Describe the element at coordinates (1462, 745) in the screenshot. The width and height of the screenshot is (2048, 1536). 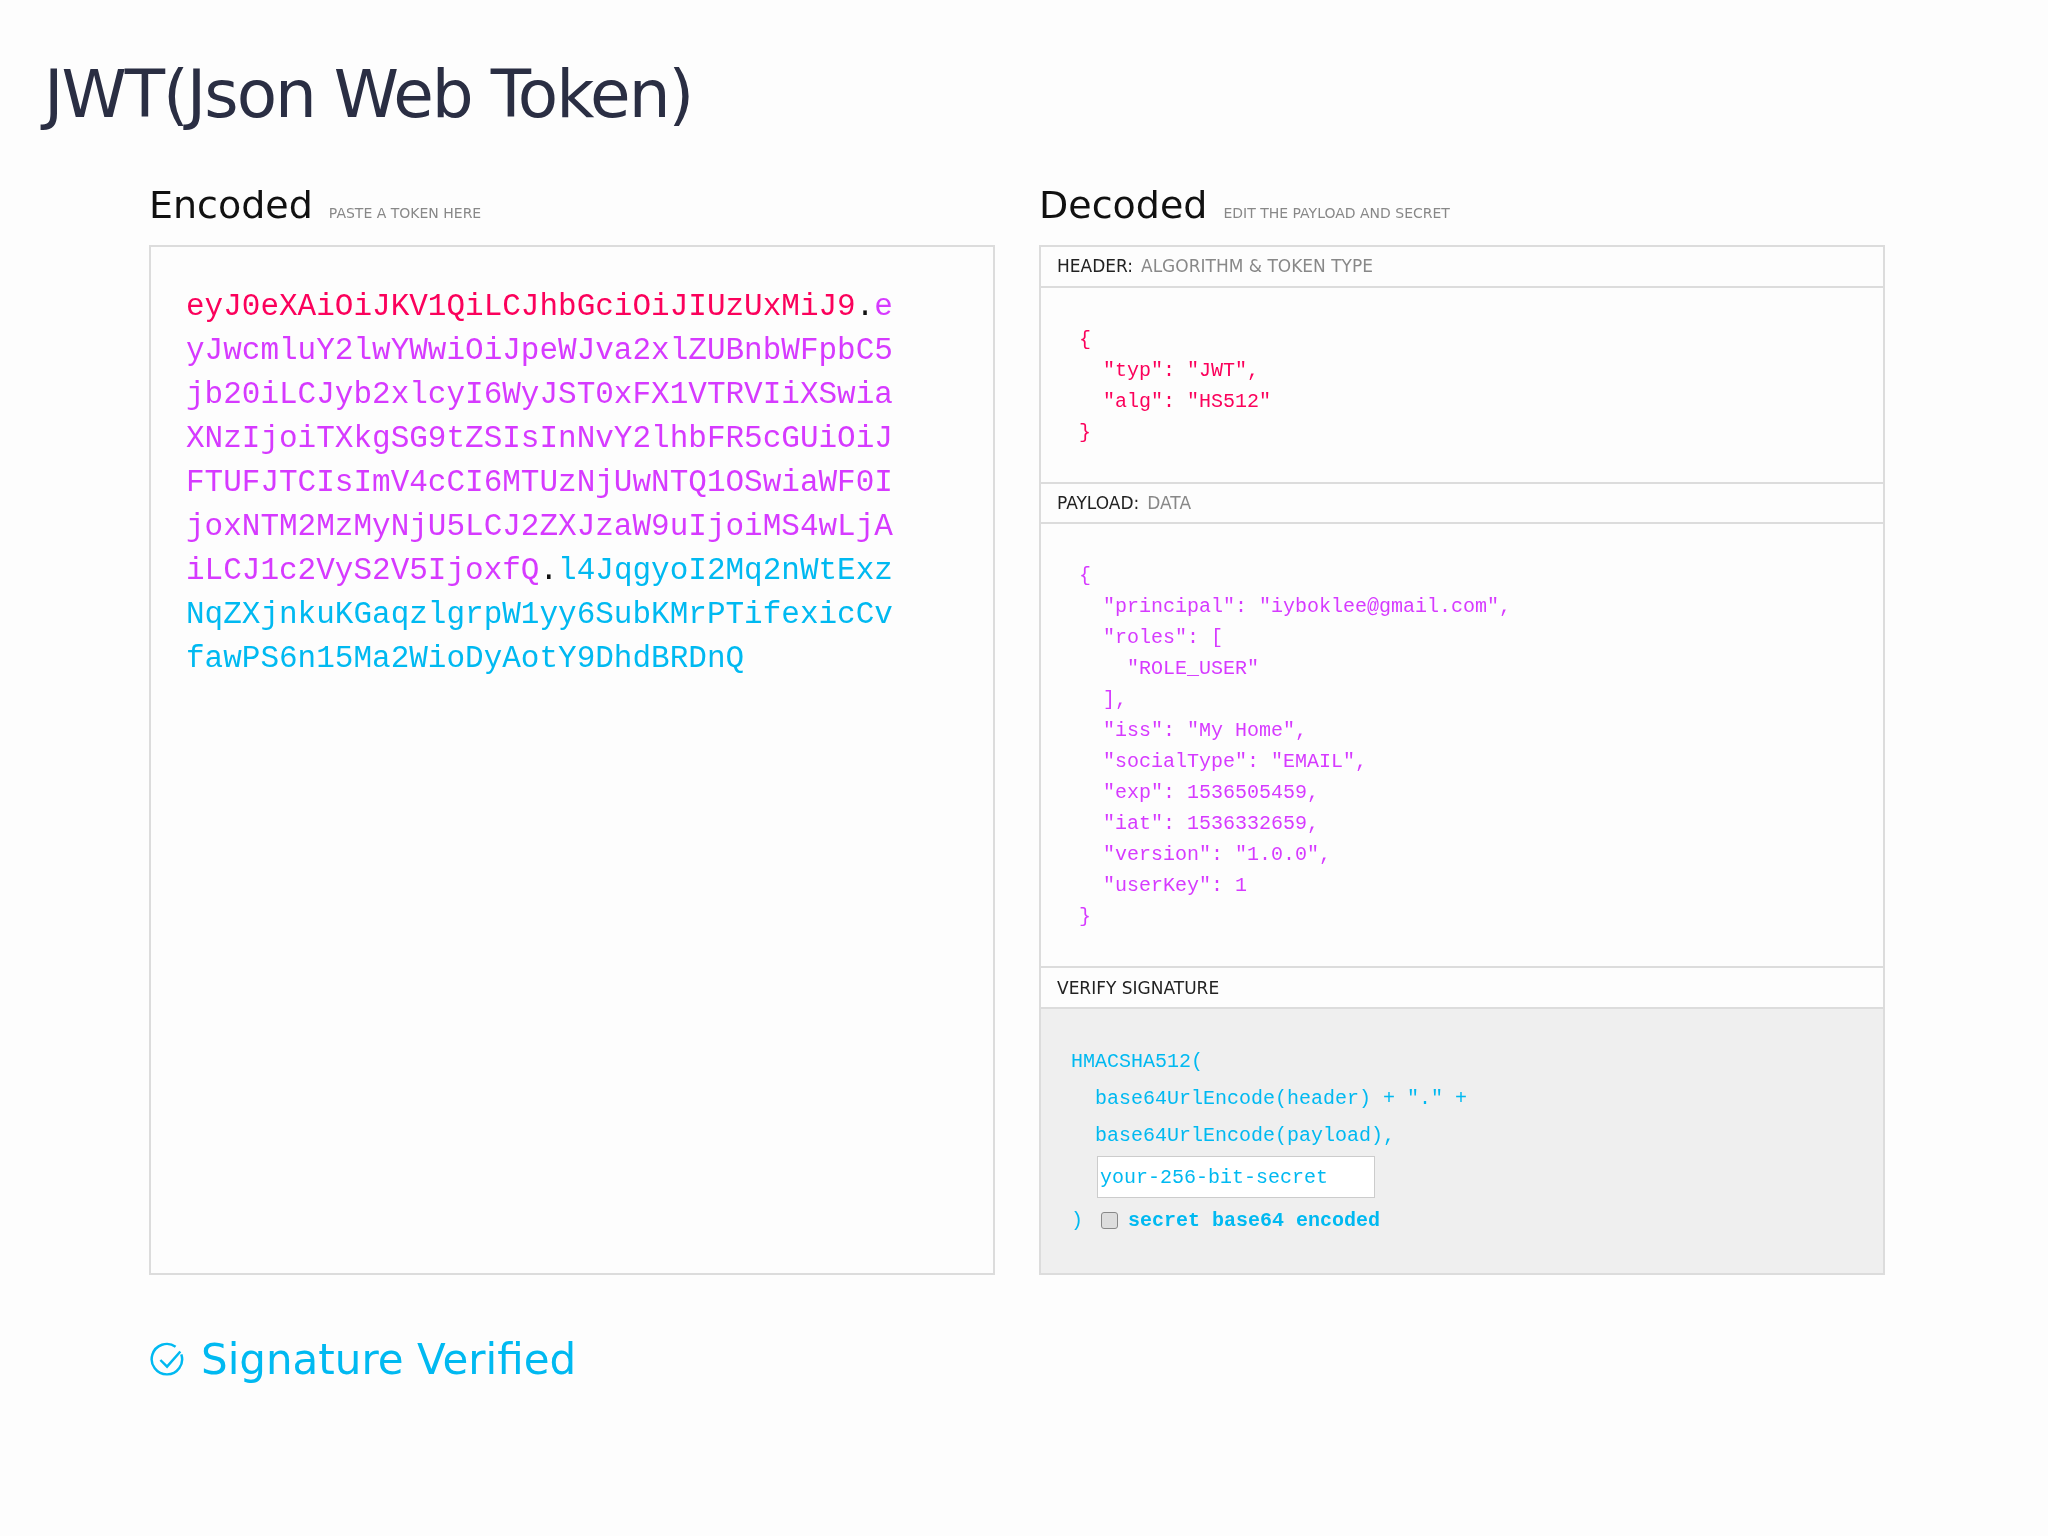
I see `code-editor: { "principal": "iyboklee@gmail.com", "roles": [ "ROLE_USER" ], "iss": "My Home", "socialType": "EMAIL", "exp": 1536505459, "iat": 1536332659, "version": "1.0.0", "userKey": 1 }` at that location.